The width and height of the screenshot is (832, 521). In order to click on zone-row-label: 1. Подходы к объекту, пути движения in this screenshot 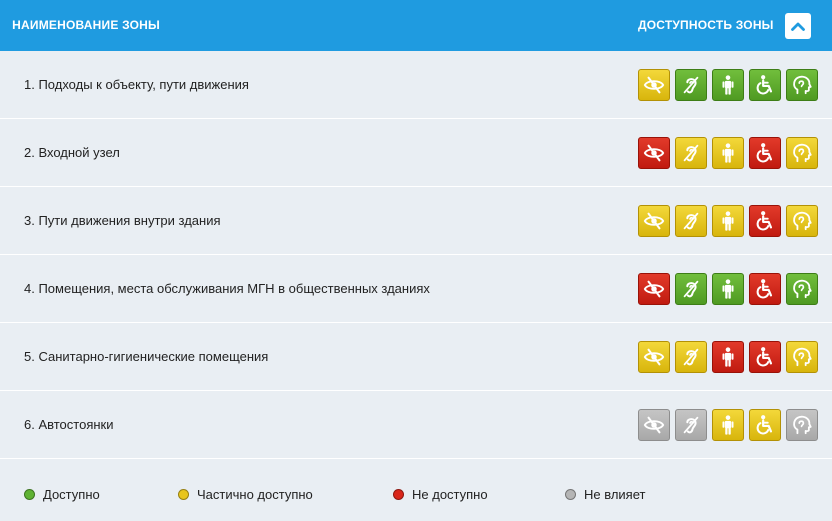, I will do `click(136, 84)`.